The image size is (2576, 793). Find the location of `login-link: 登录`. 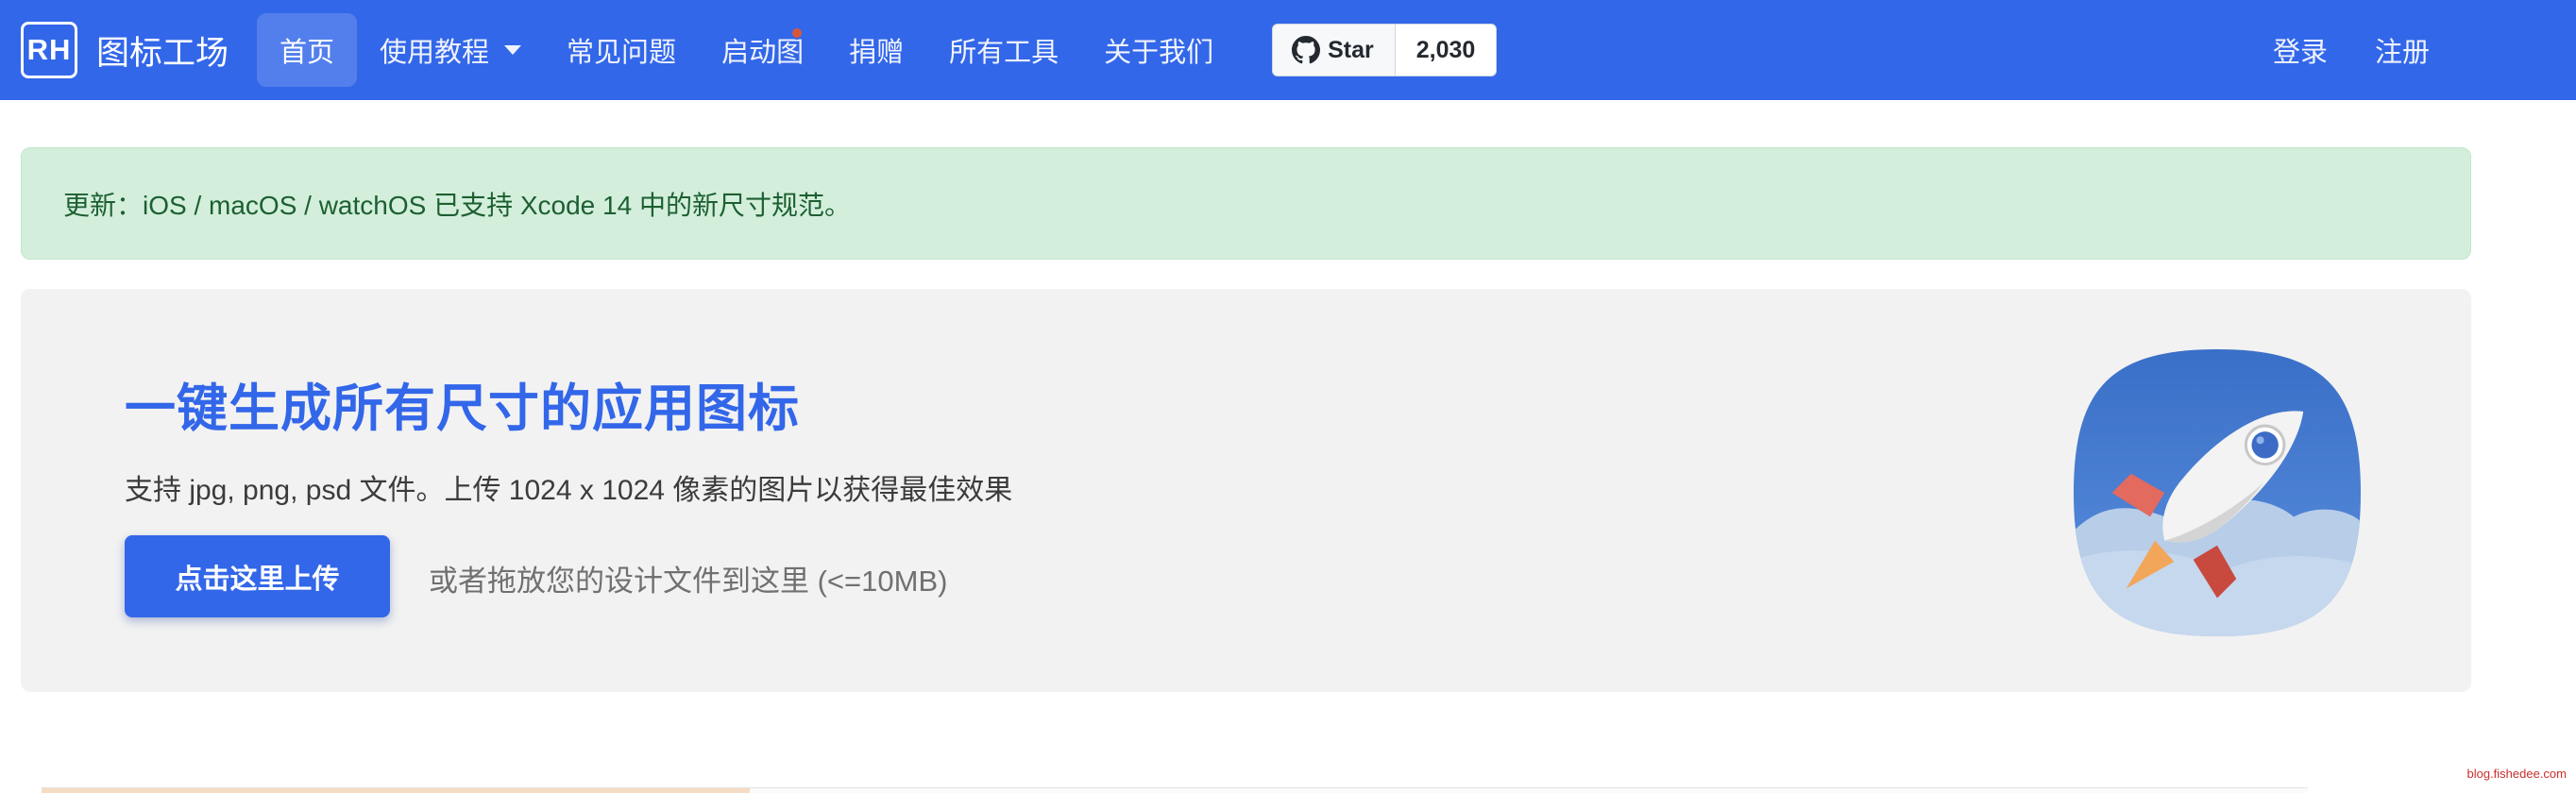

login-link: 登录 is located at coordinates (2300, 50).